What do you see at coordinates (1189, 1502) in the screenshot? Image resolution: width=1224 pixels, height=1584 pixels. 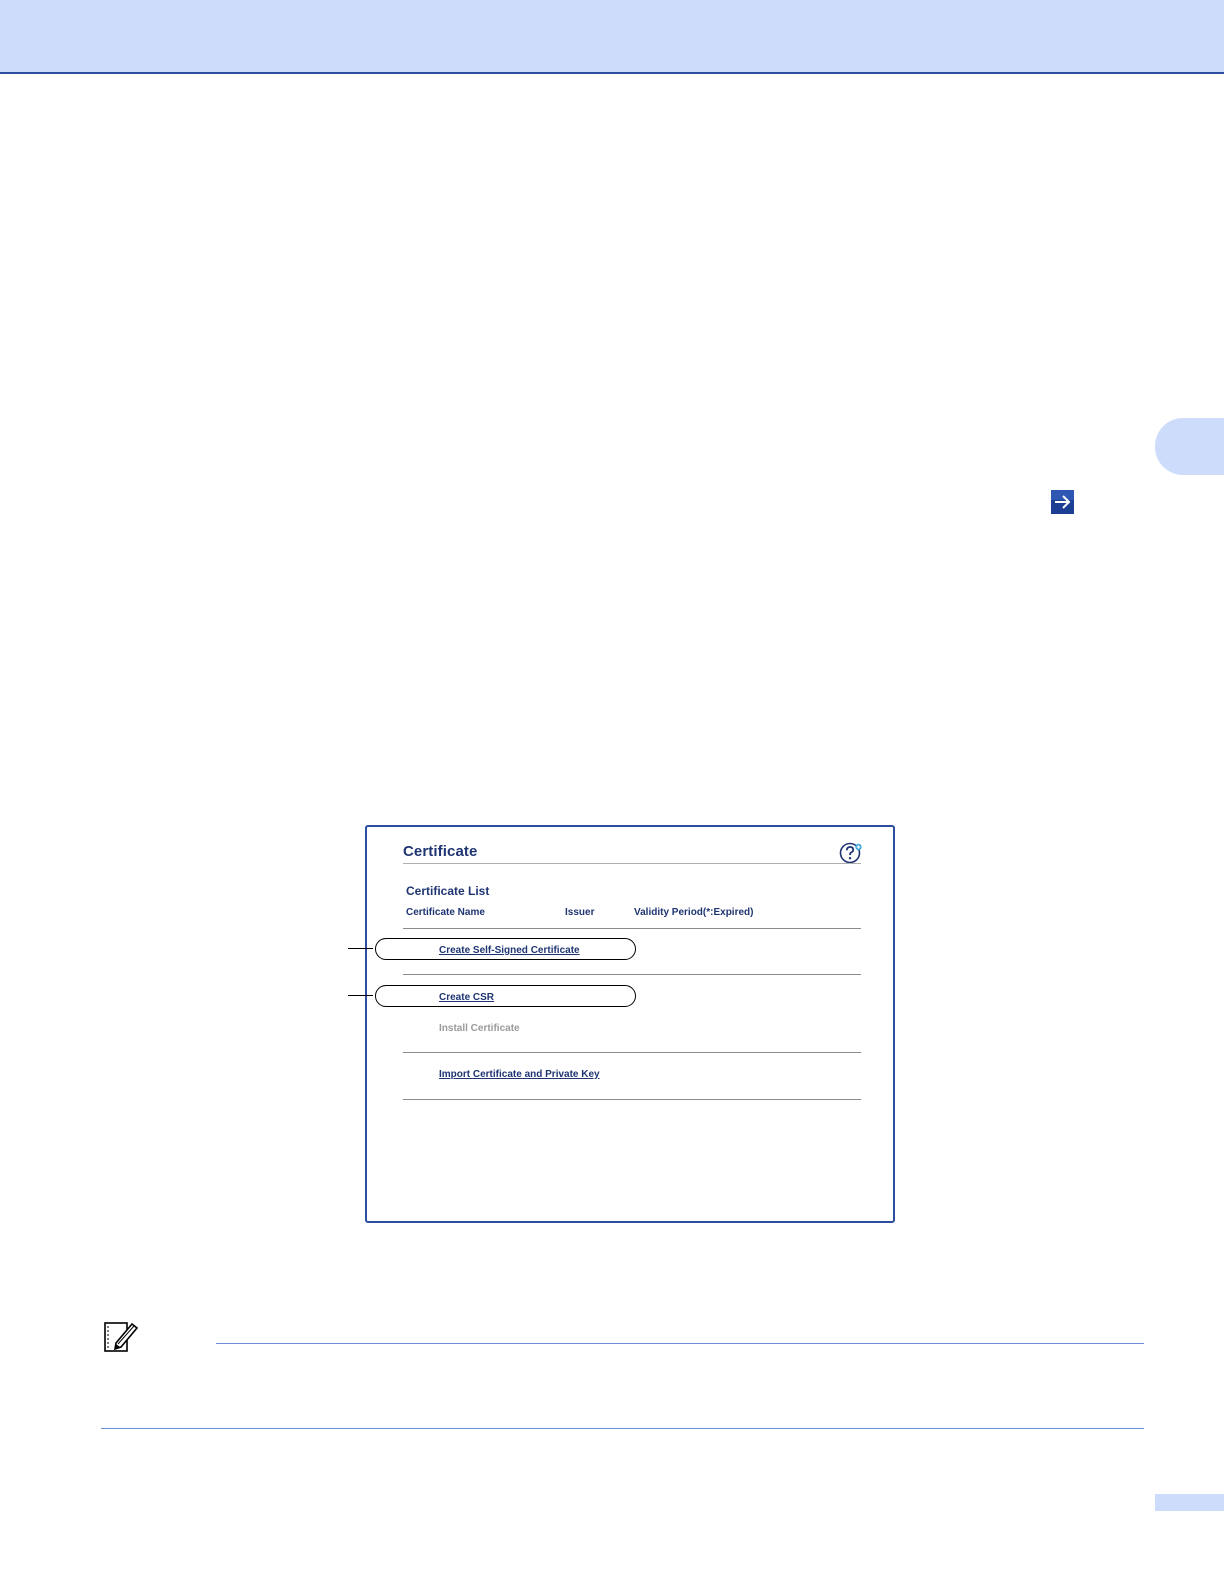 I see `page-number-tab` at bounding box center [1189, 1502].